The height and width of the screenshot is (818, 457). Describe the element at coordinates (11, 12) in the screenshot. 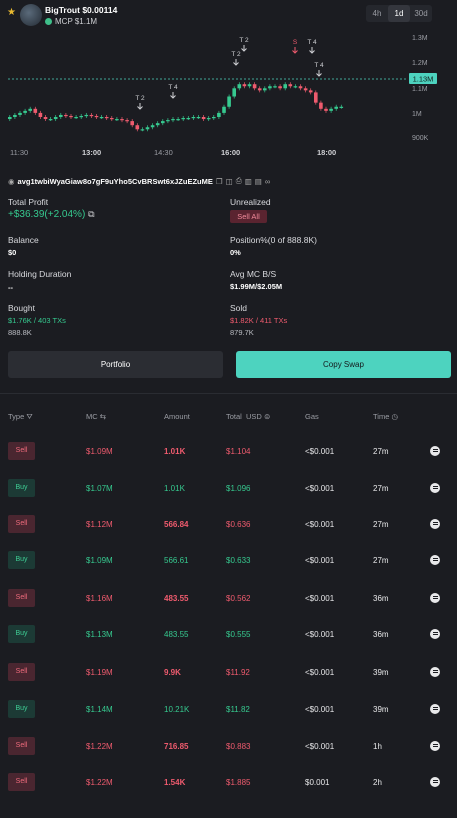

I see `favorite-star-icon: ★` at that location.